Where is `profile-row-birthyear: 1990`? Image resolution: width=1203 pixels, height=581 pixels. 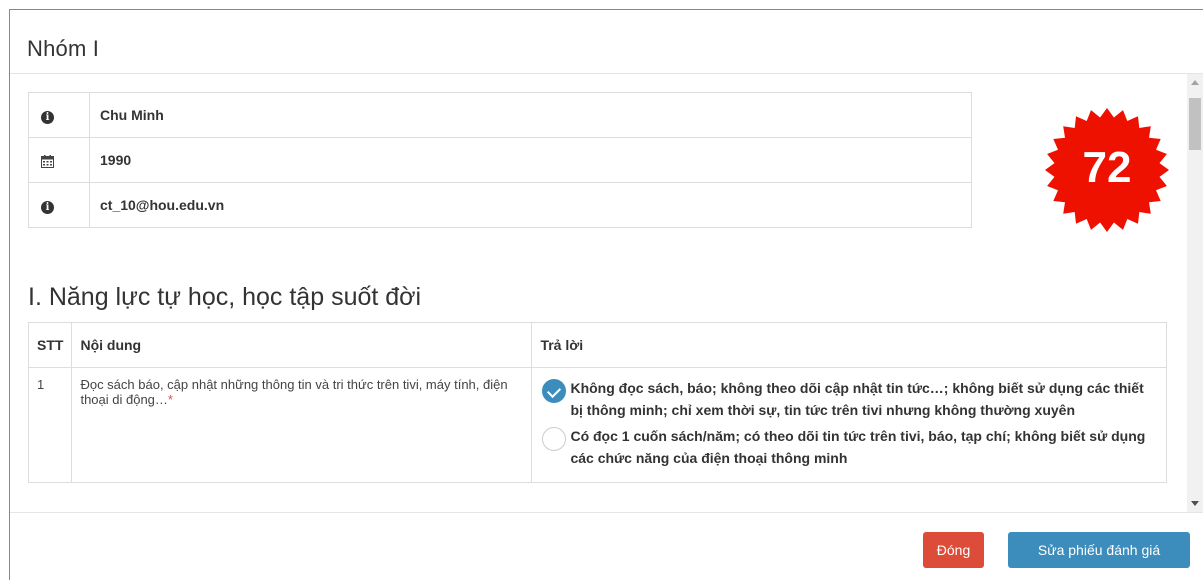 profile-row-birthyear: 1990 is located at coordinates (500, 160).